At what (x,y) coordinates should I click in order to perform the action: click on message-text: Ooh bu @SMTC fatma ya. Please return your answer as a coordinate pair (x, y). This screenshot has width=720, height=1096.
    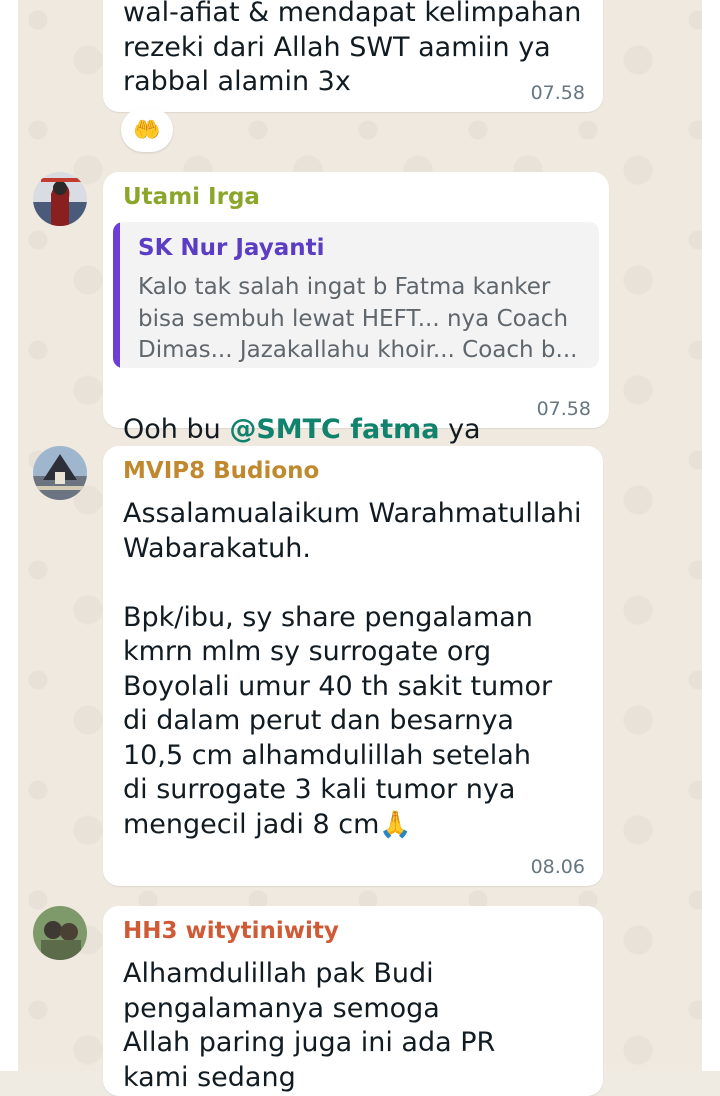
    Looking at the image, I should click on (302, 412).